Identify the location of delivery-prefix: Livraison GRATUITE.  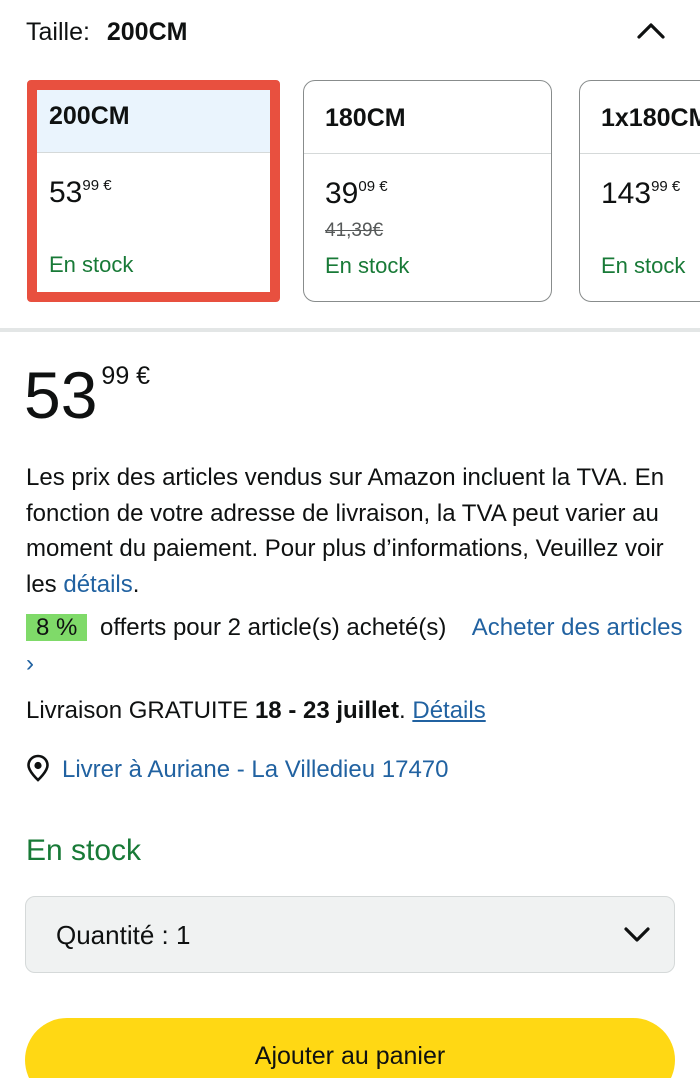
(137, 710).